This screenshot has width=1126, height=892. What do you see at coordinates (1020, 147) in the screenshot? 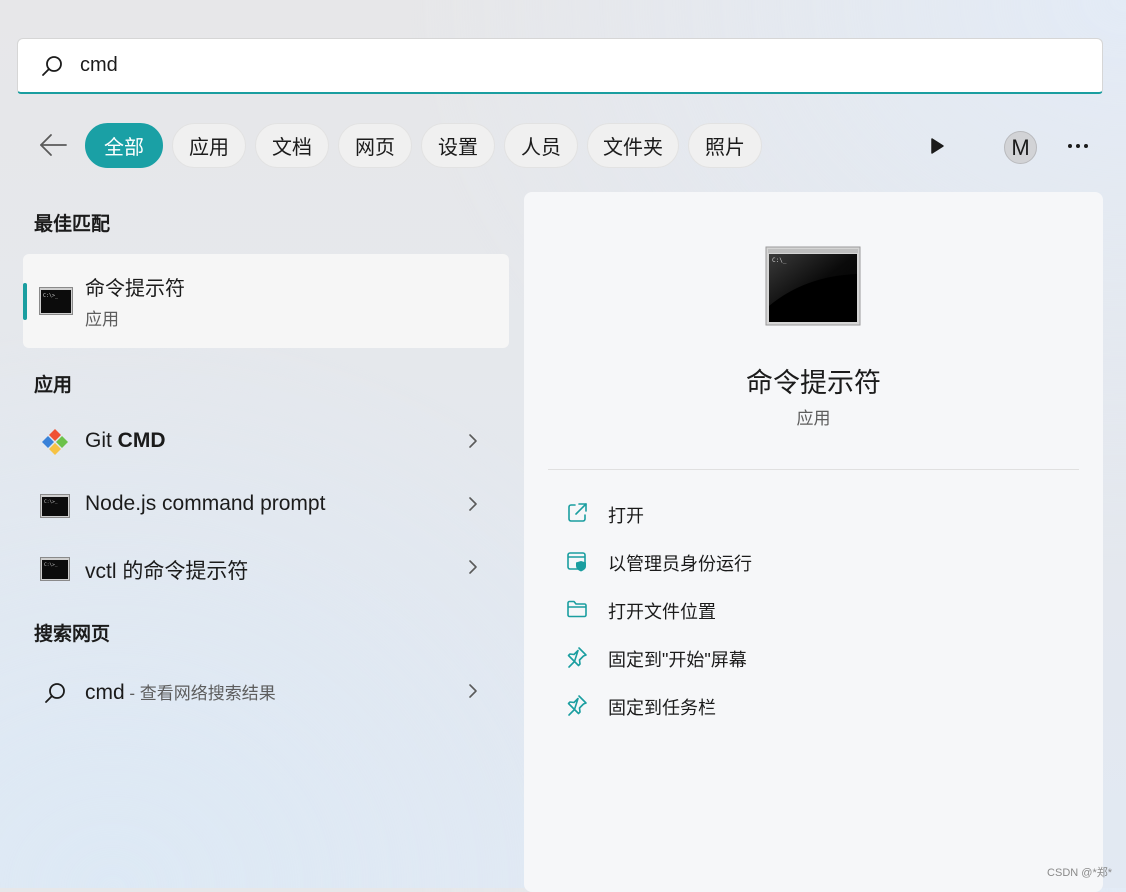
I see `avatar: M` at bounding box center [1020, 147].